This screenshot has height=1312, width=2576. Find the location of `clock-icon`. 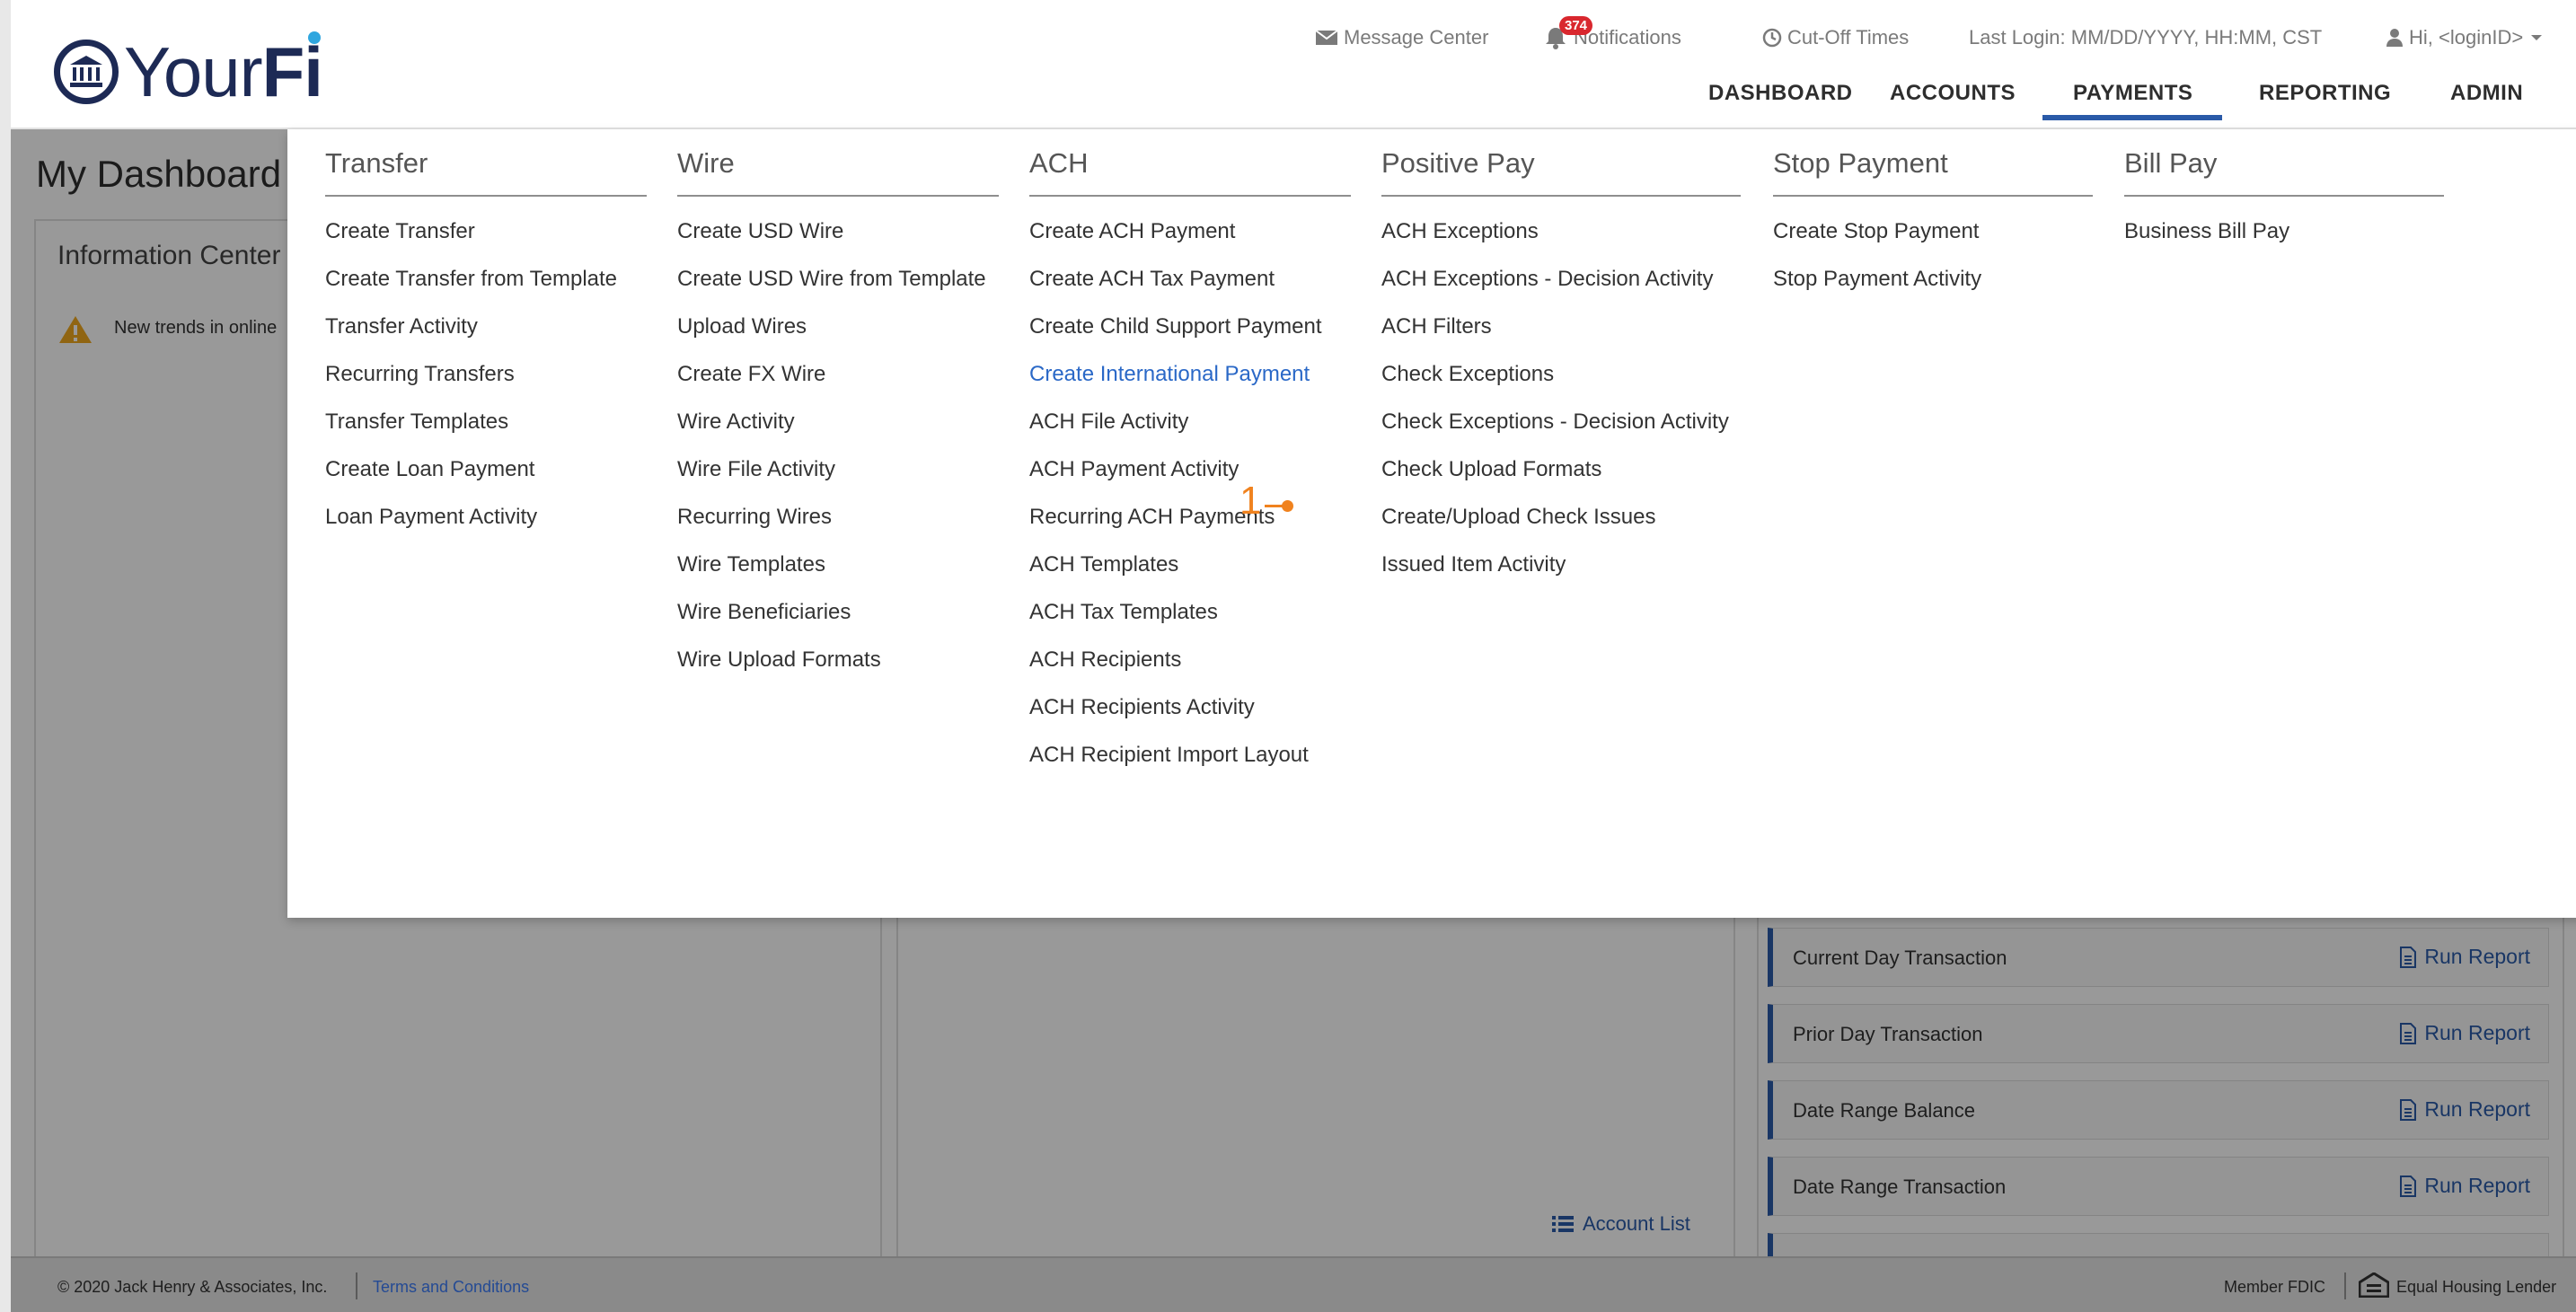

clock-icon is located at coordinates (1772, 38).